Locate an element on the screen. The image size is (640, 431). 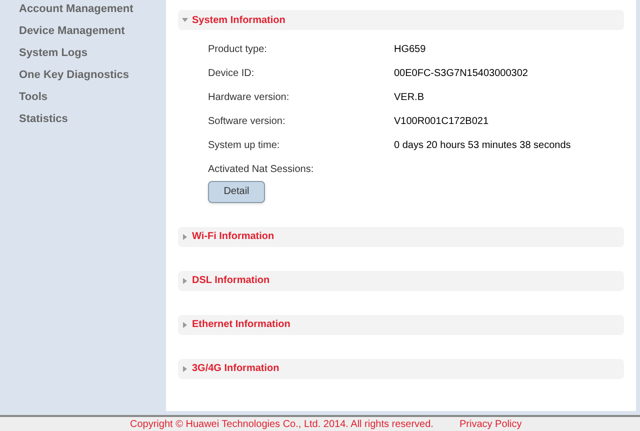
copyright-text: Copyright © Huawei Technologies Co., Ltd. 2014. All rights reserved. is located at coordinates (282, 424).